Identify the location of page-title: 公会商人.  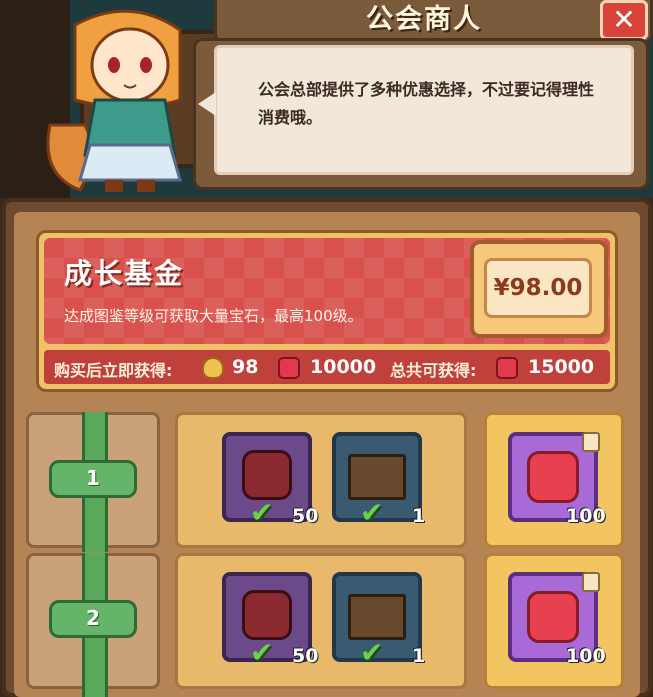
(424, 19).